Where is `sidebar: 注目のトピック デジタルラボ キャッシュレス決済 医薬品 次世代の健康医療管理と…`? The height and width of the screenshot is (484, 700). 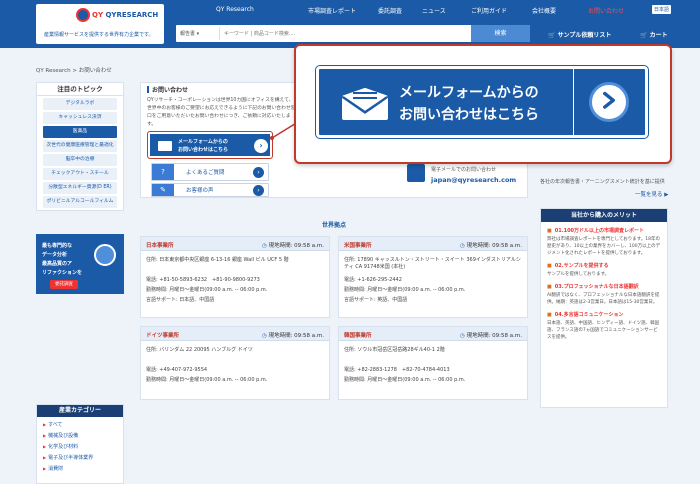
sidebar: 注目のトピック デジタルラボ キャッシュレス決済 医薬品 次世代の健康医療管理と… is located at coordinates (80, 283).